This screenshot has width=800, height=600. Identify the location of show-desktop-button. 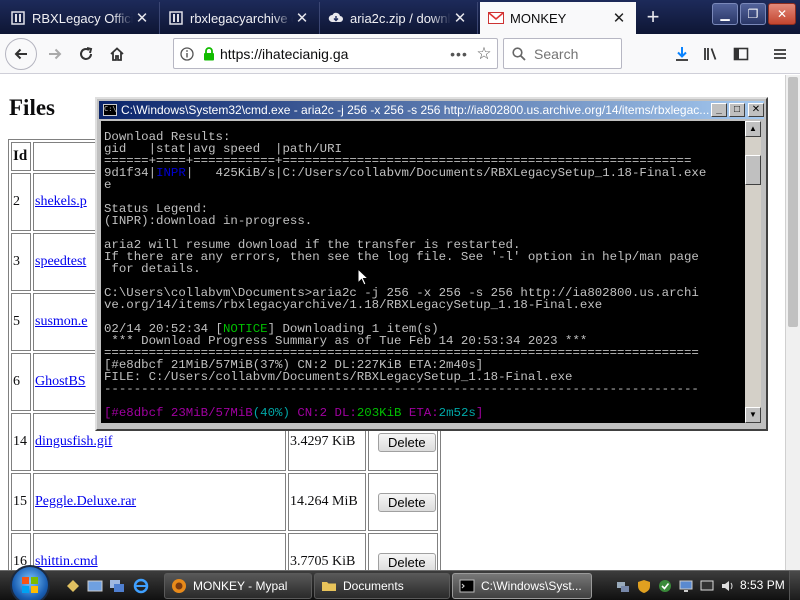
(794, 585).